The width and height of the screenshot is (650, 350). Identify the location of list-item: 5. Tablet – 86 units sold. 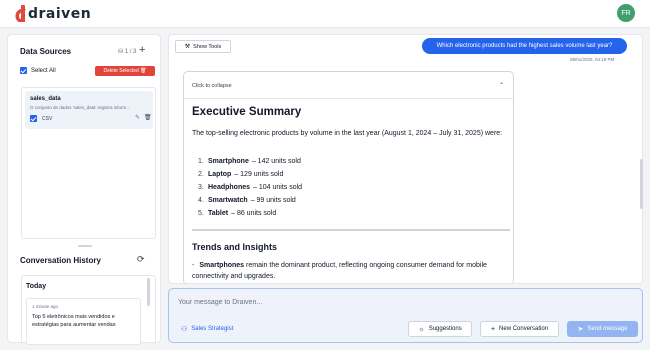
(348, 216).